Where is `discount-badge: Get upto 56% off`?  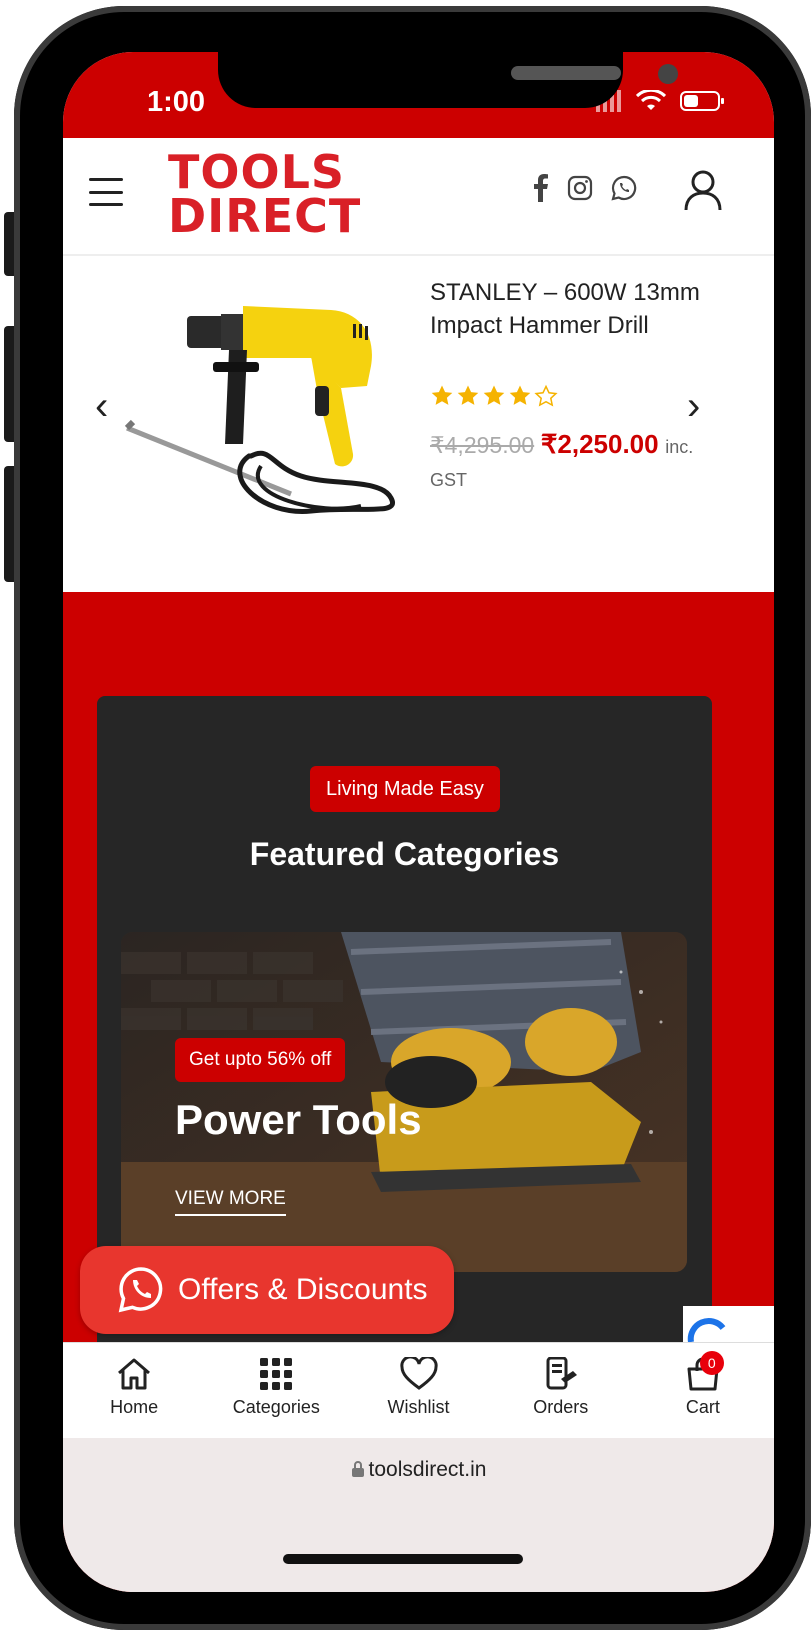 discount-badge: Get upto 56% off is located at coordinates (260, 1060).